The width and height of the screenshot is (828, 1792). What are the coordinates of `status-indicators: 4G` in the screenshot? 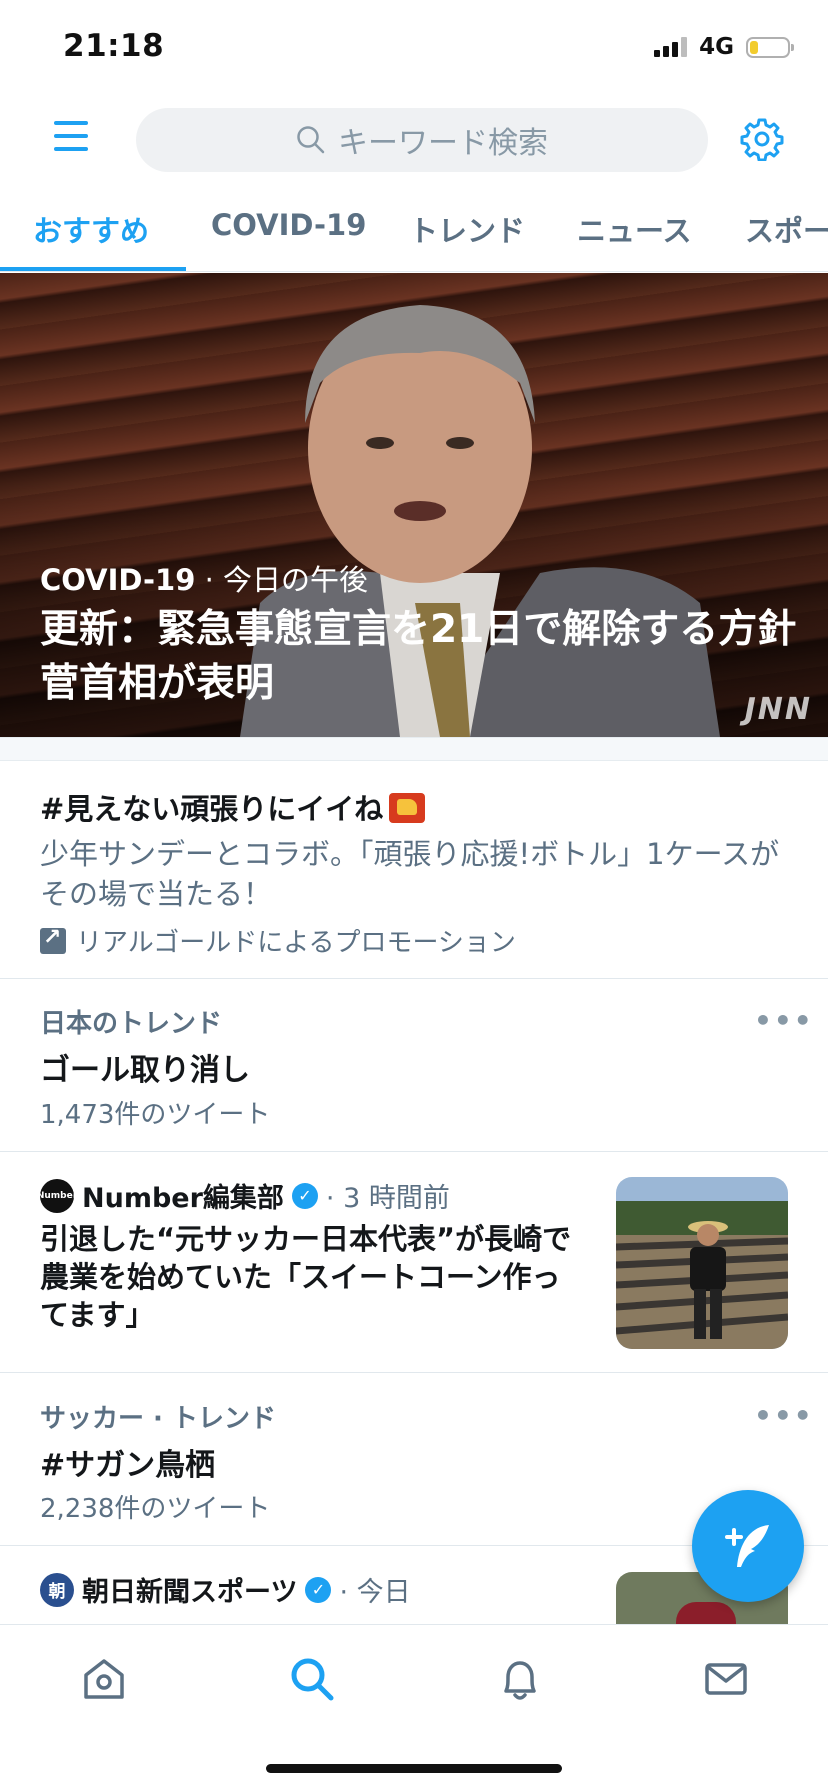 It's located at (724, 47).